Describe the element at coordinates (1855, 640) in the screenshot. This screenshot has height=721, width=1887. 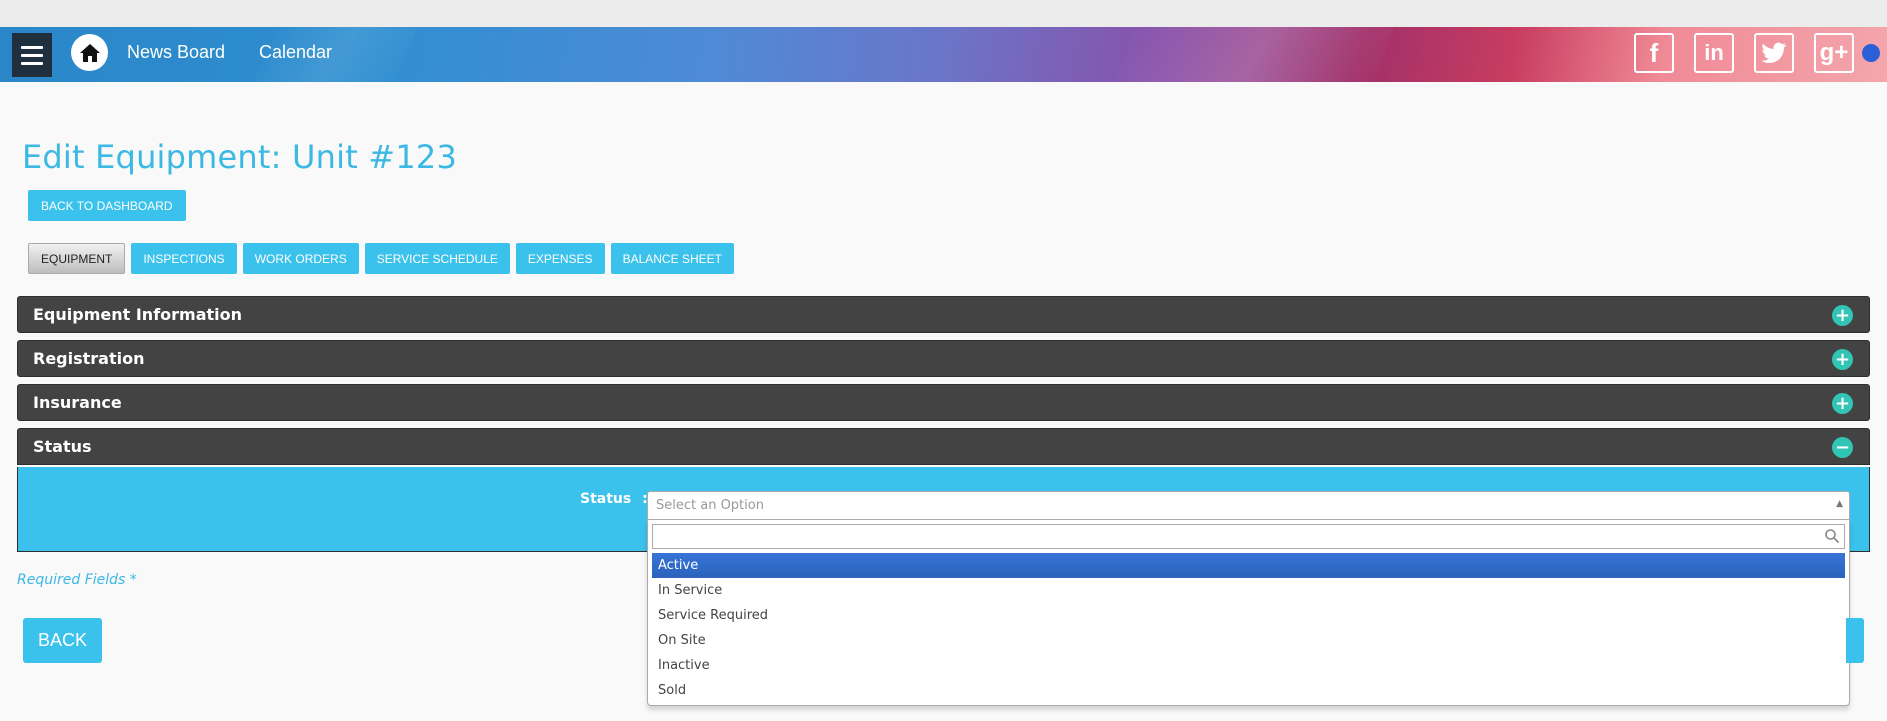
I see `save-button` at that location.